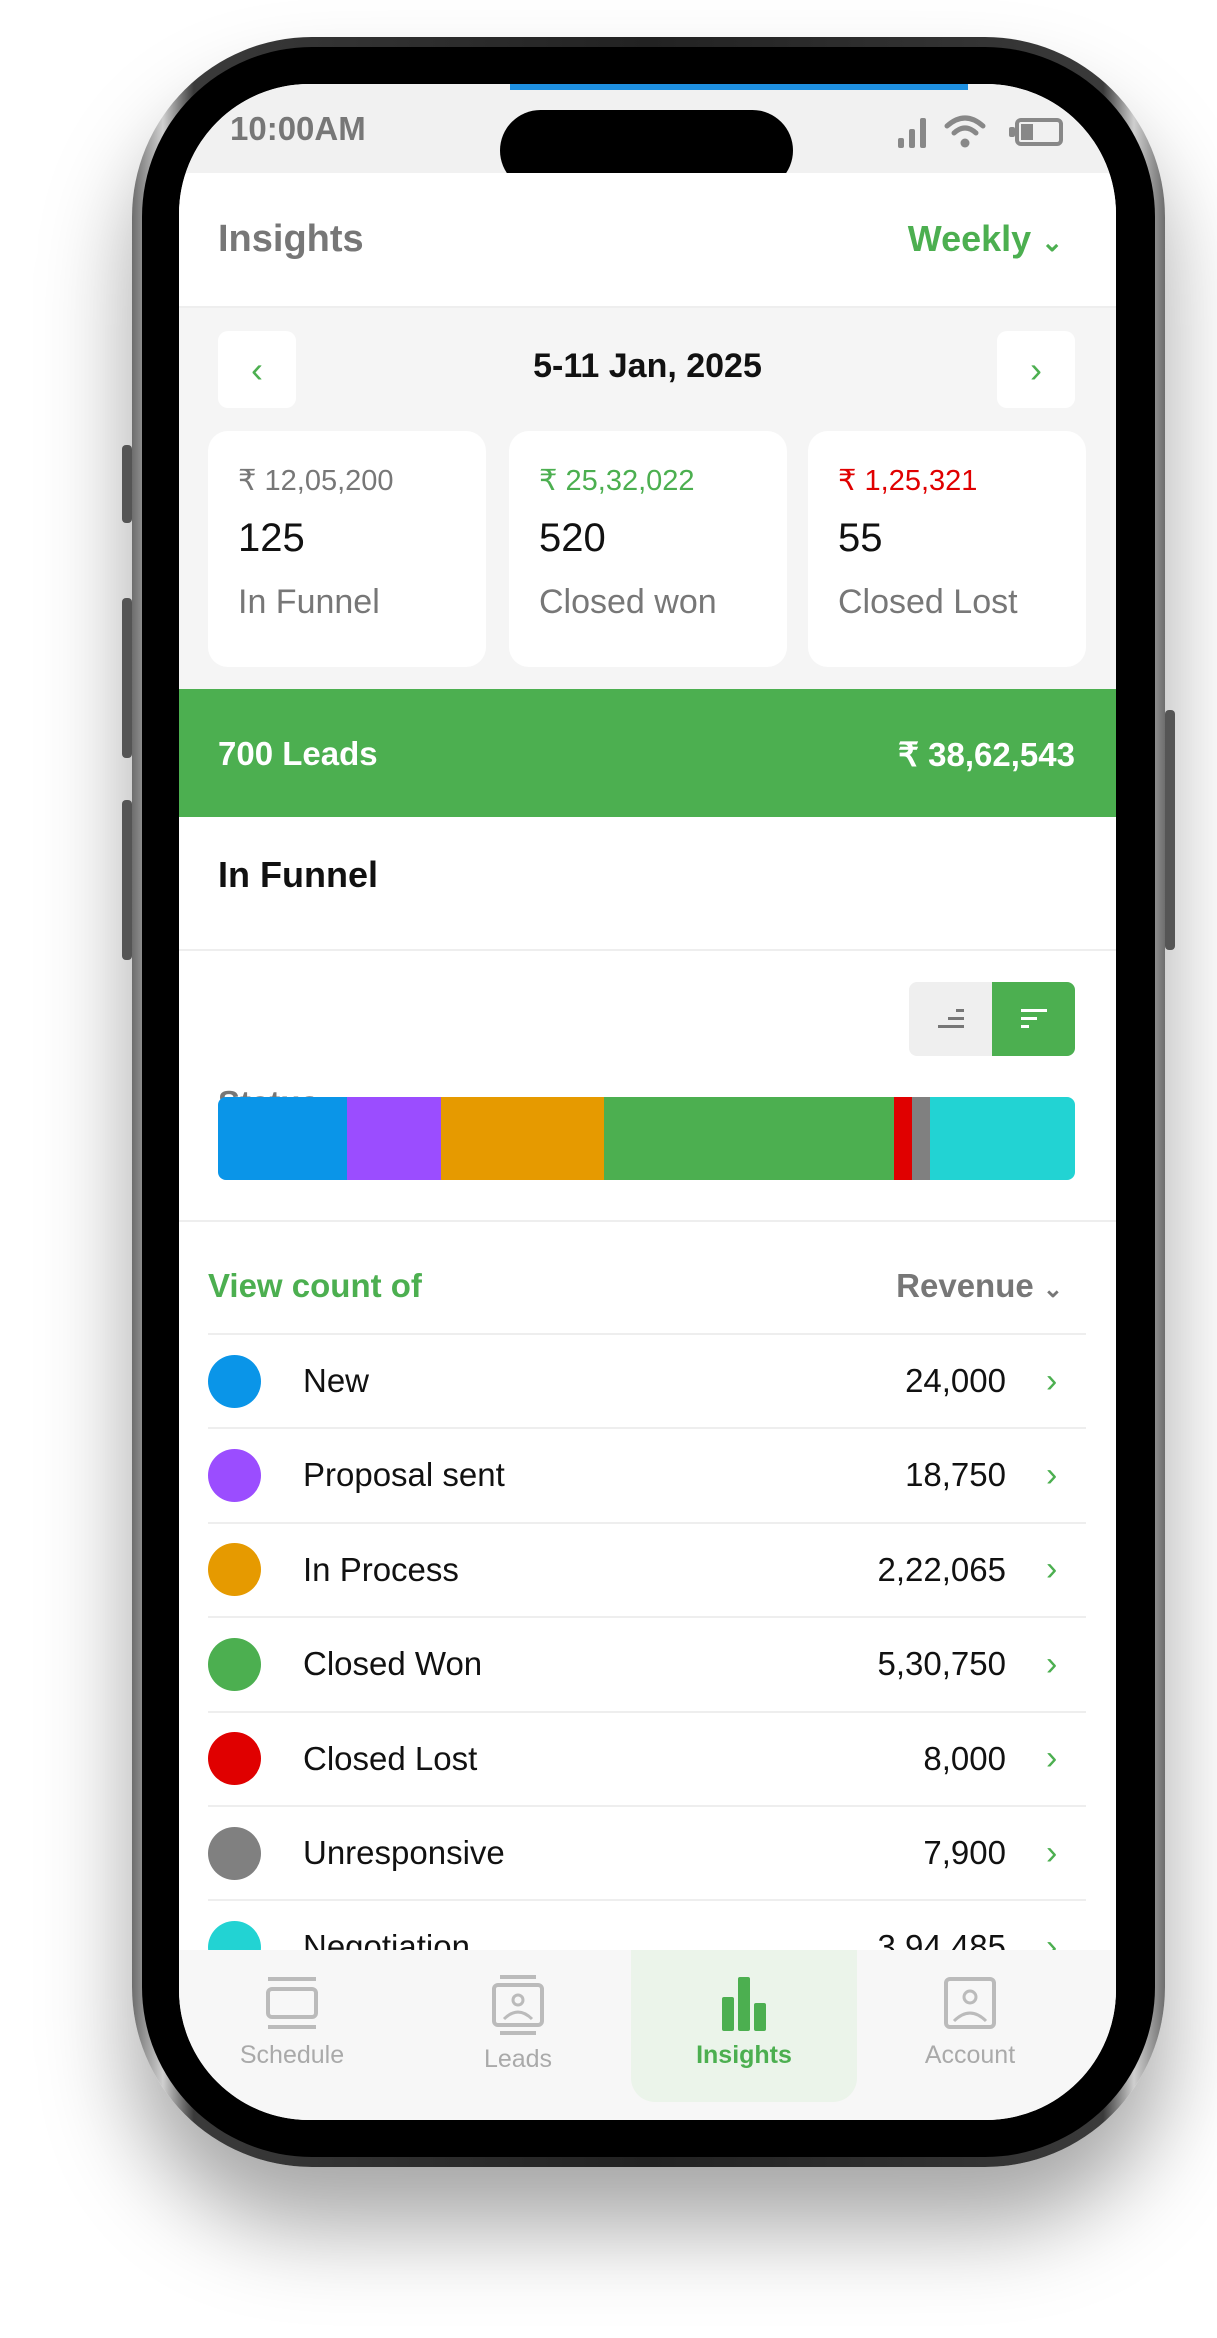 The width and height of the screenshot is (1217, 2338). What do you see at coordinates (739, 87) in the screenshot?
I see `progress-line` at bounding box center [739, 87].